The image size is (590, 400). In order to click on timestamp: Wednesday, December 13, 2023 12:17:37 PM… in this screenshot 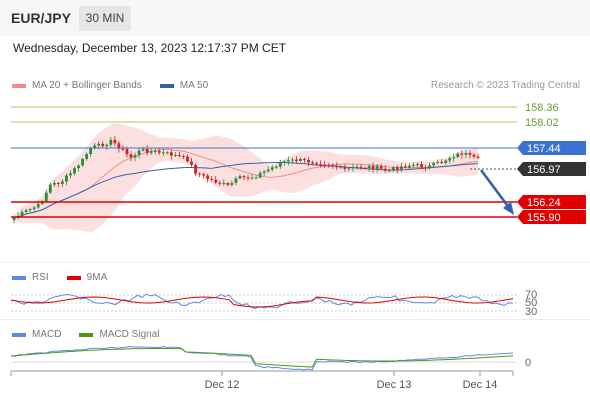, I will do `click(150, 48)`.